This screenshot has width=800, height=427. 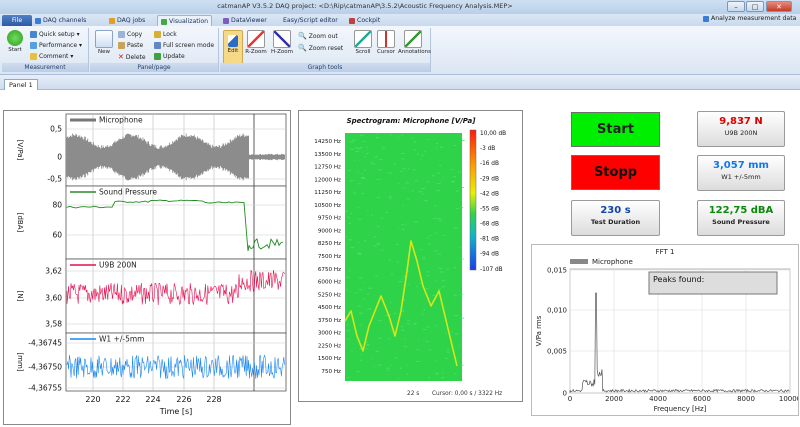 What do you see at coordinates (189, 45) in the screenshot?
I see `full-screen-label: Full screen mode` at bounding box center [189, 45].